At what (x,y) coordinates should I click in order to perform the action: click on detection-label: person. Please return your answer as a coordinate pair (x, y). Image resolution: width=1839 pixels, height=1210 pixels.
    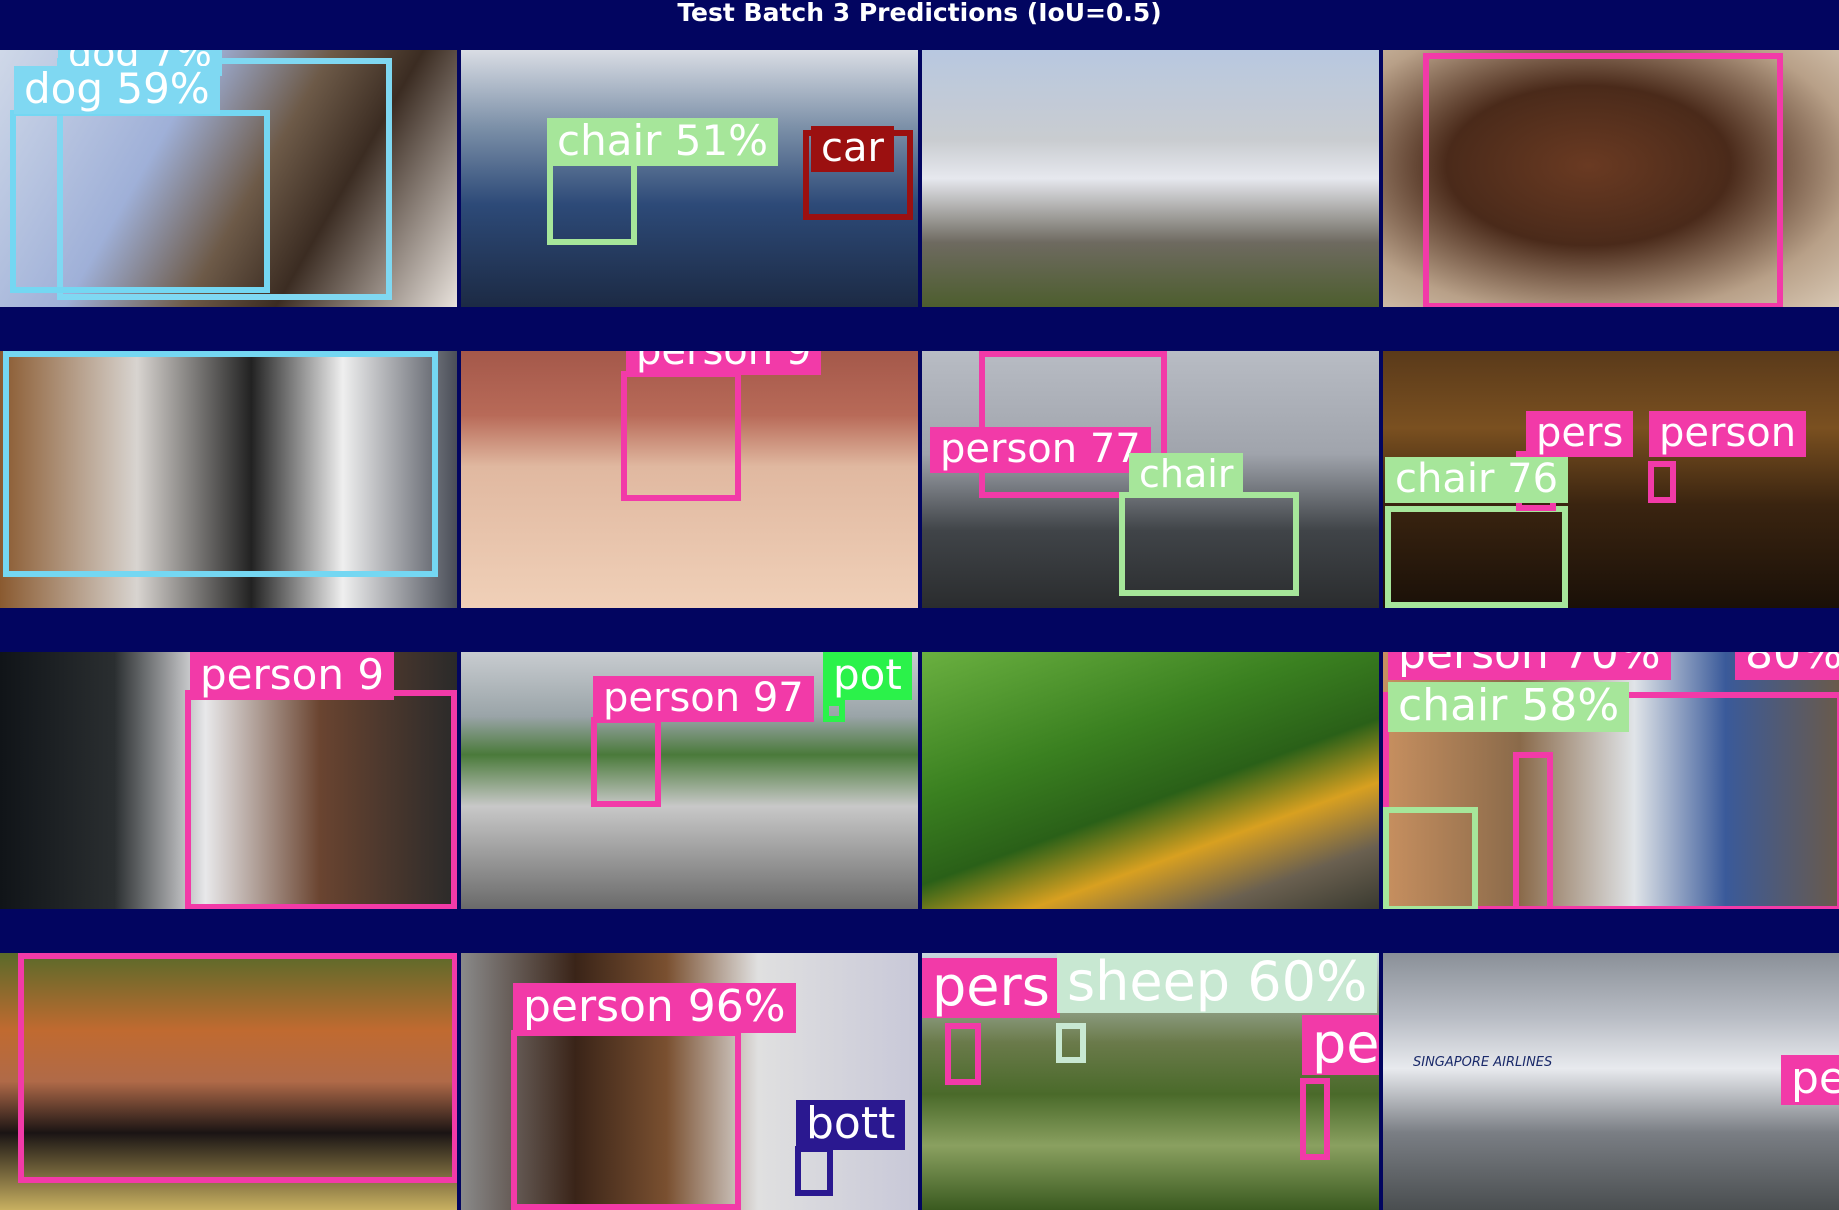
    Looking at the image, I should click on (1728, 434).